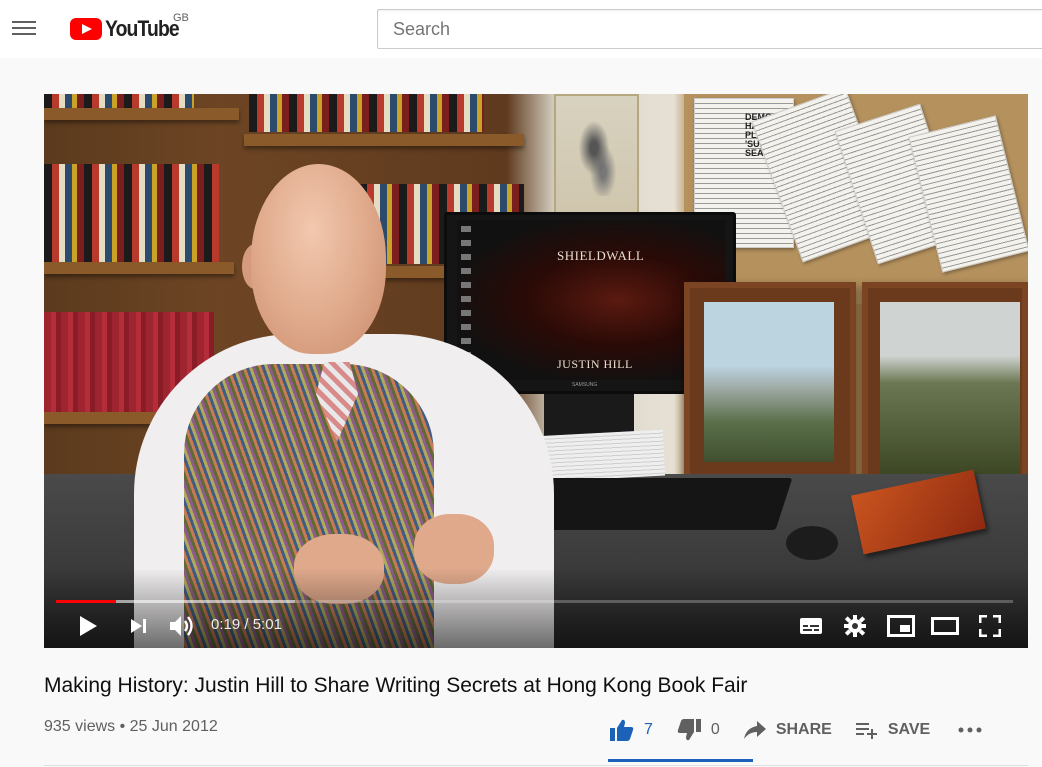  I want to click on time-display: 0:19 / 5:01, so click(246, 624).